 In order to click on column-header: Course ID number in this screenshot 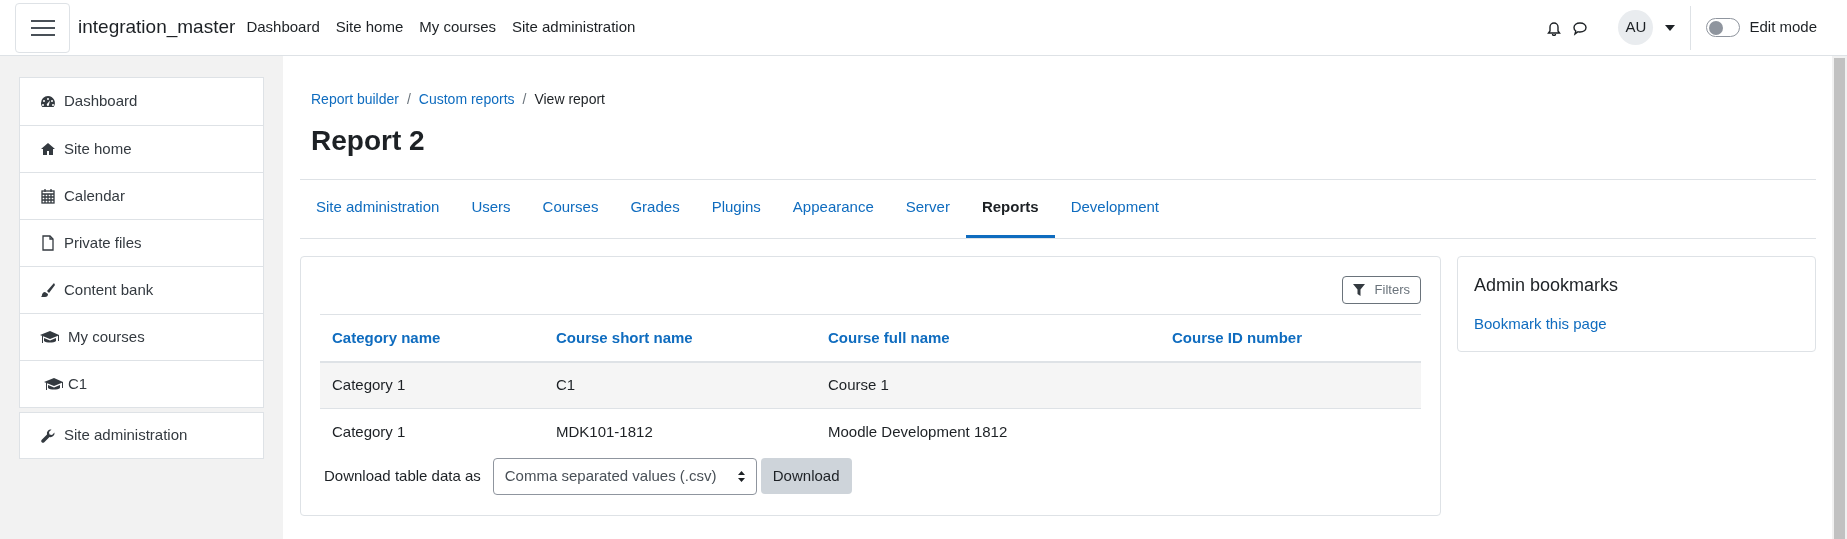, I will do `click(1290, 338)`.